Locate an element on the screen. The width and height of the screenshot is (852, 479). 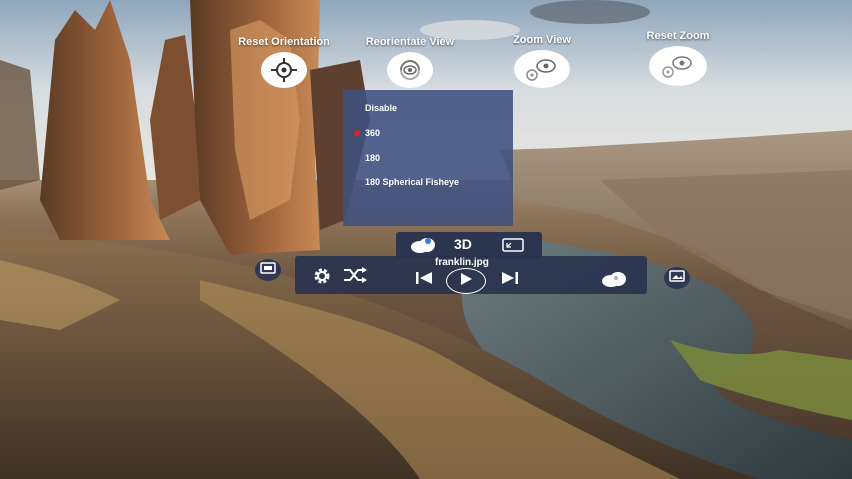
zoom-view-control: Zoom View is located at coordinates (542, 61).